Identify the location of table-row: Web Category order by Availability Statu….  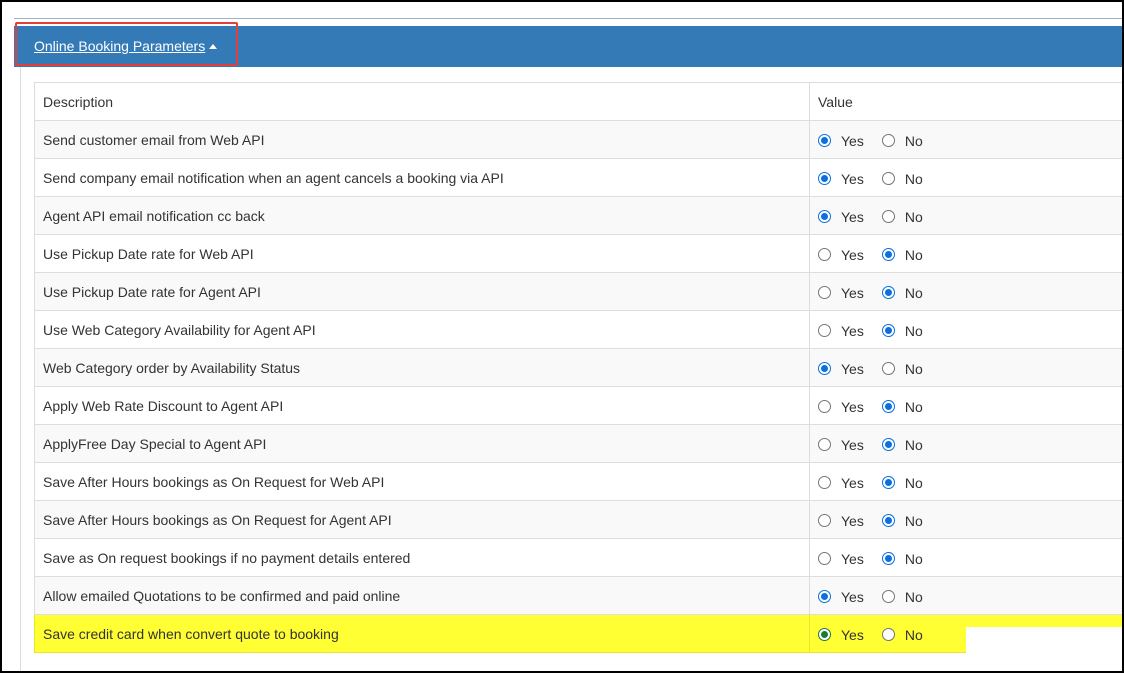
(579, 367).